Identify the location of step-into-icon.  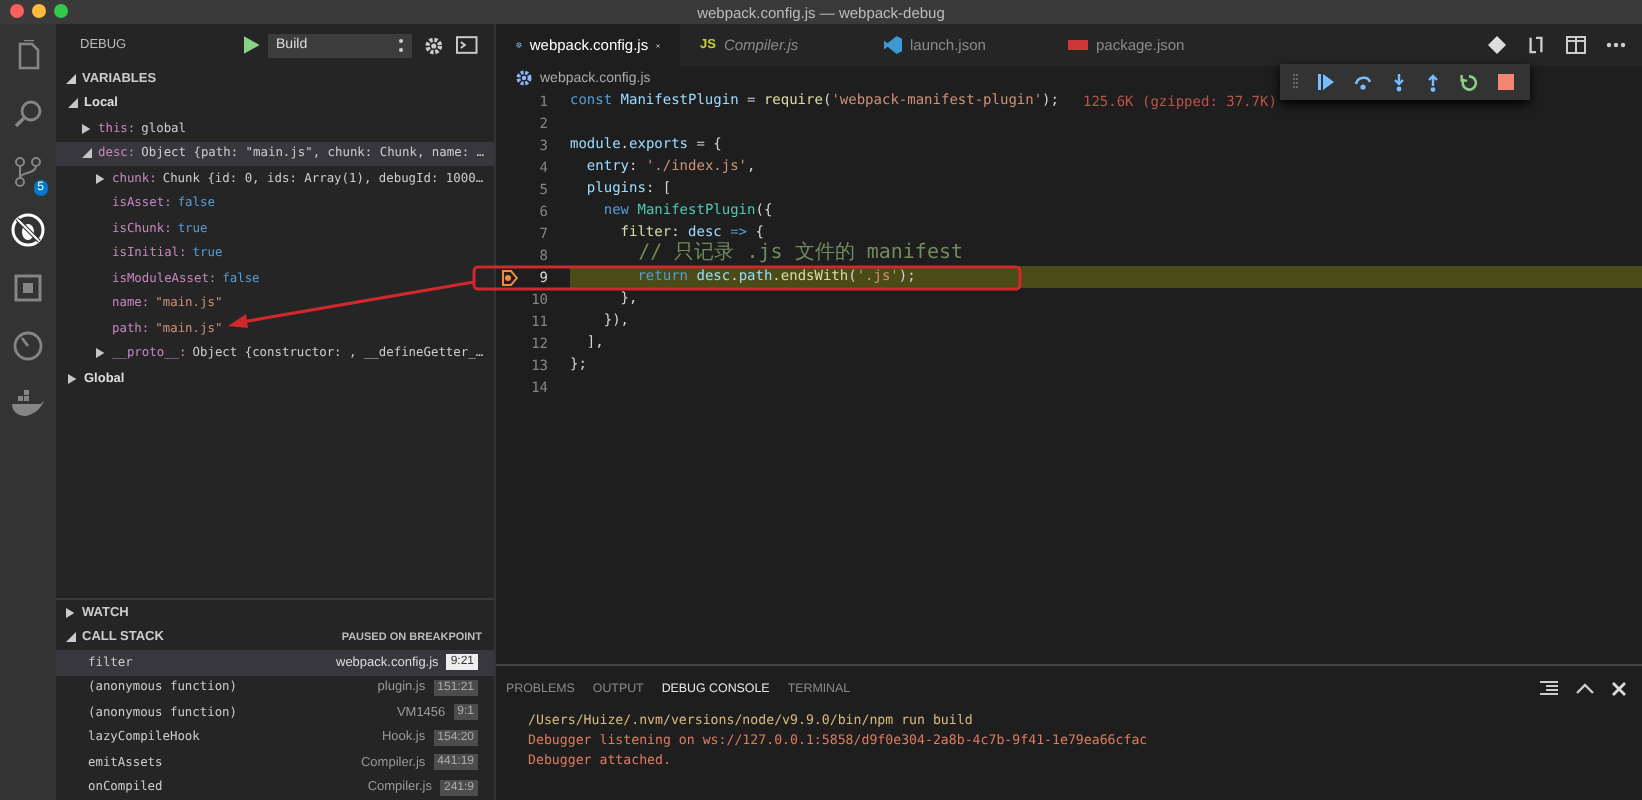
(1399, 82).